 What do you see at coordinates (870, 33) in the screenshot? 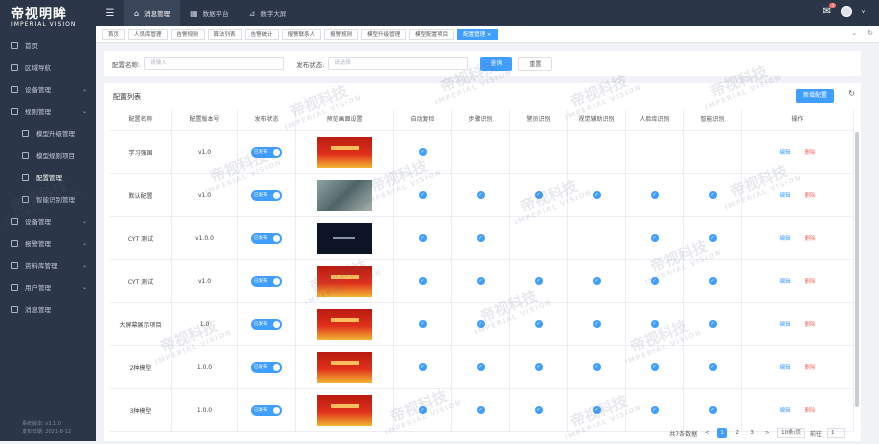
I see `refresh-tab-icon: ↻` at bounding box center [870, 33].